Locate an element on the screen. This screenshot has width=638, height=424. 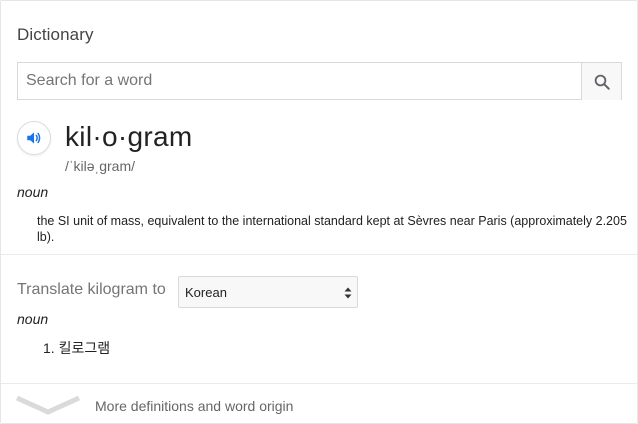
chevron-down-icon is located at coordinates (48, 404).